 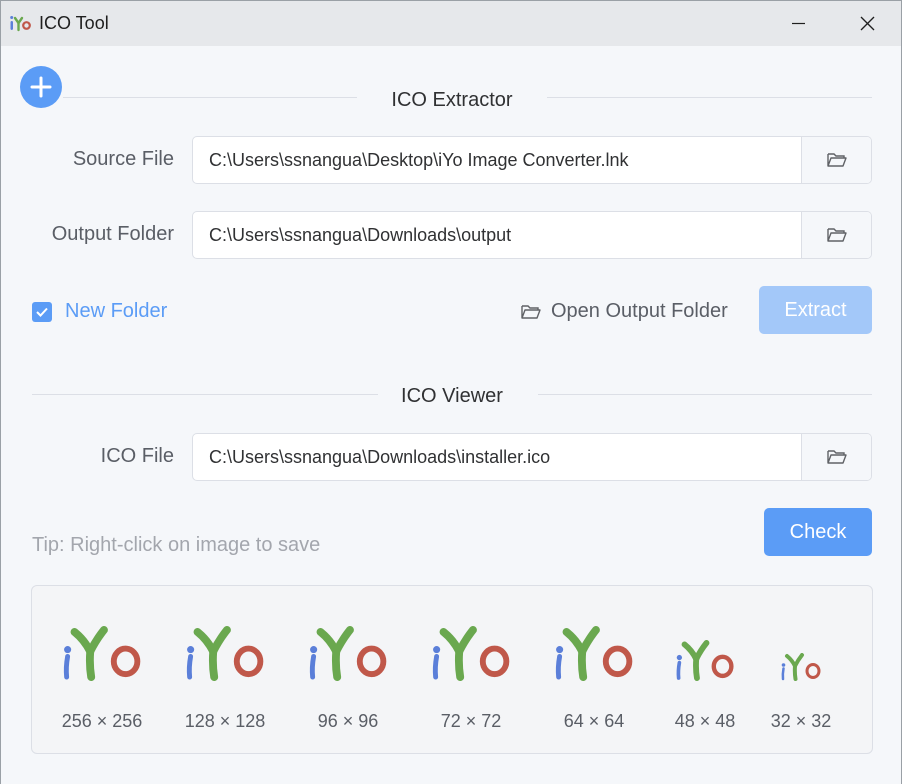 I want to click on minimize-icon, so click(x=798, y=23).